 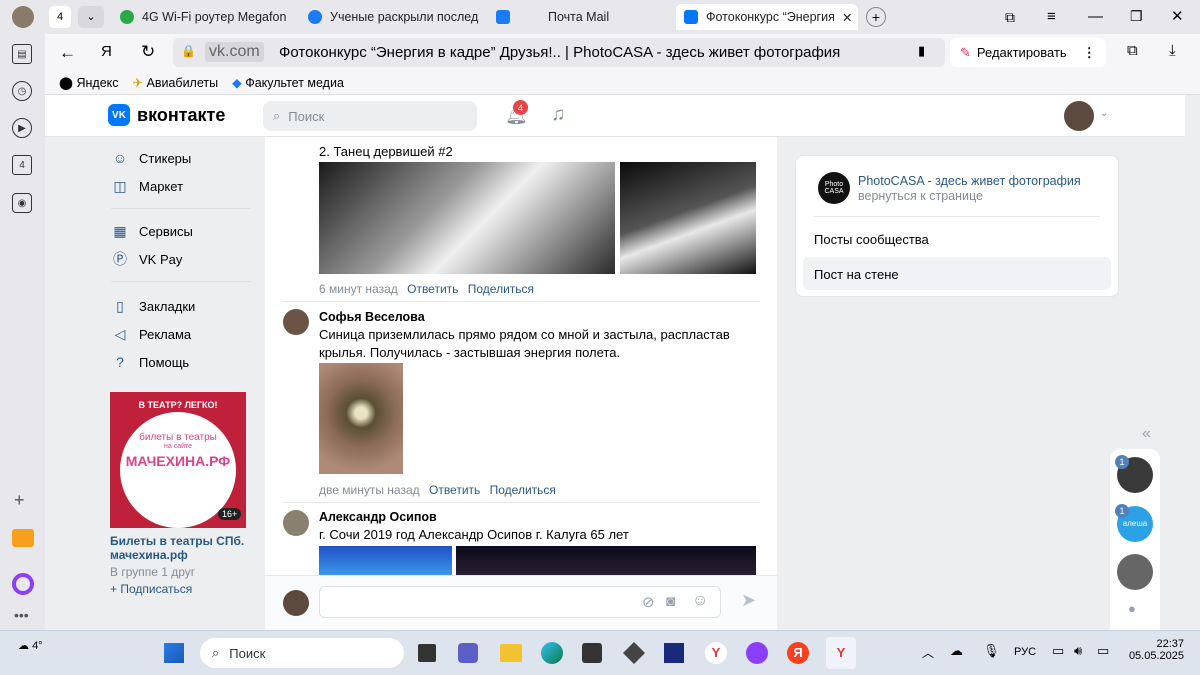 I want to click on group-logo: Photo CASA, so click(x=834, y=188).